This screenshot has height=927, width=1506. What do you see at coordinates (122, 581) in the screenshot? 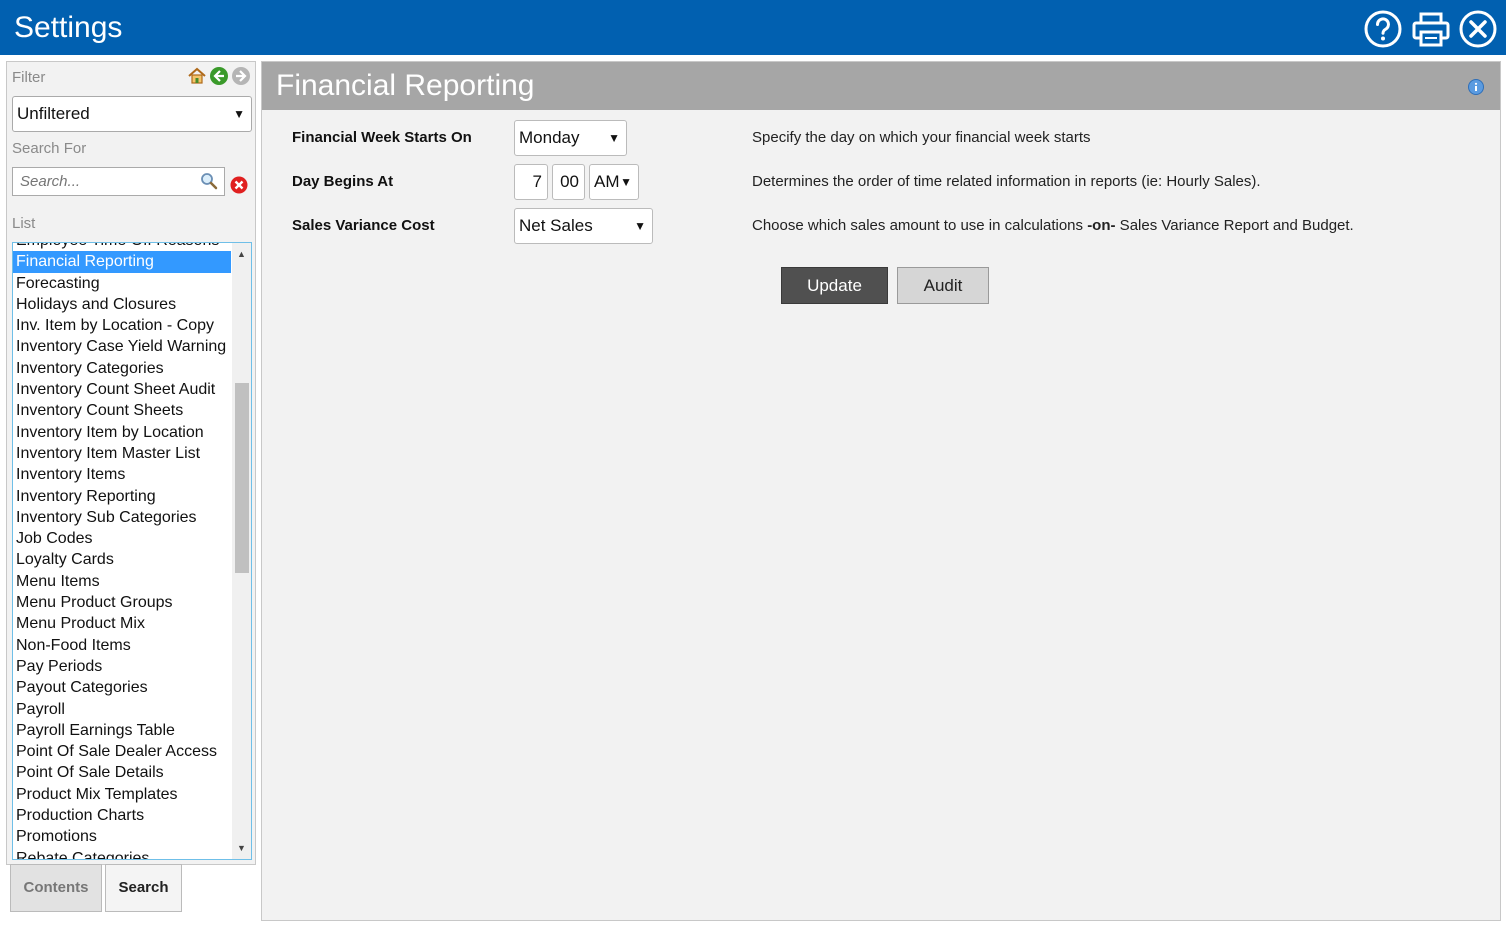
I see `list-item: Menu Items` at bounding box center [122, 581].